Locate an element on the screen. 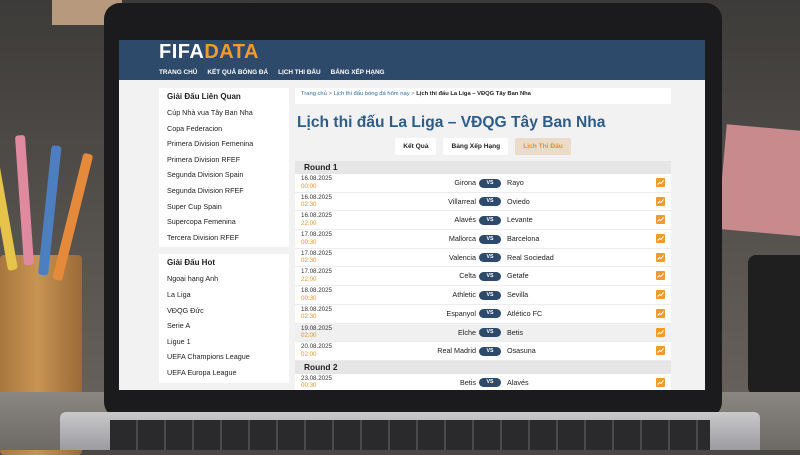  home-team: Villarreal is located at coordinates (462, 201).